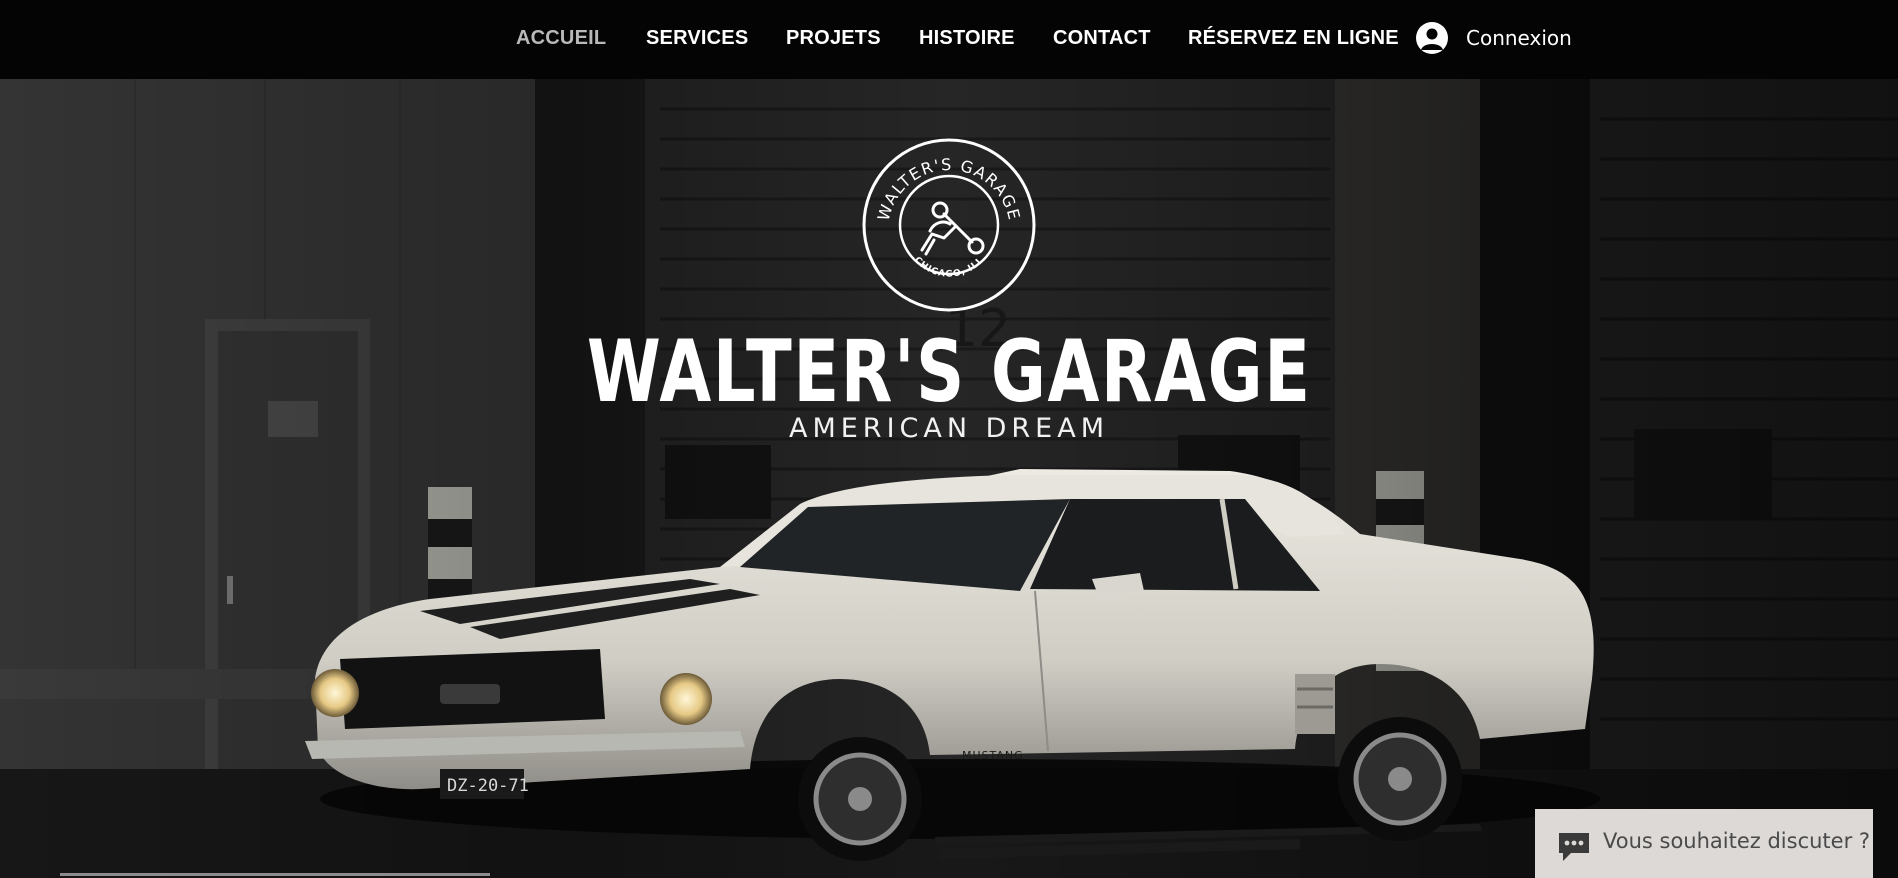  I want to click on garage-logo: WALTER'S GARAGE CHICAGO, ILL, so click(949, 225).